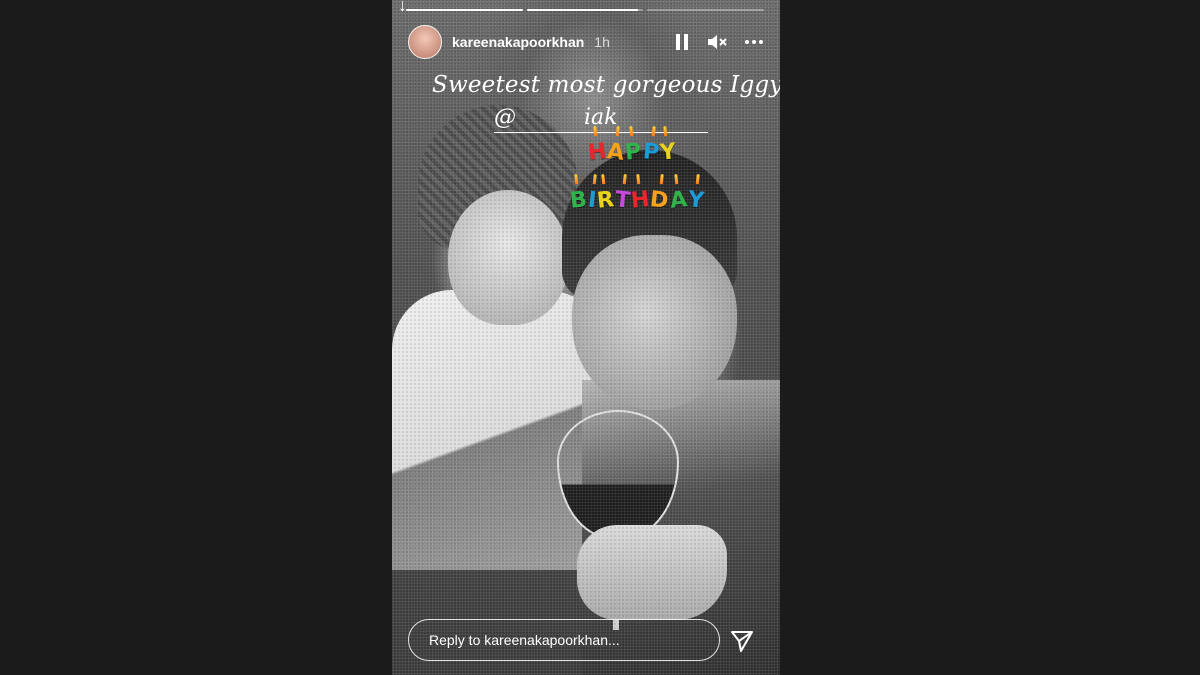 The width and height of the screenshot is (1200, 675). Describe the element at coordinates (682, 42) in the screenshot. I see `pause-icon` at that location.